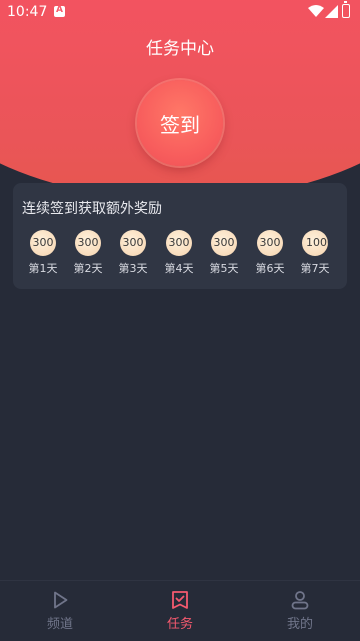 The height and width of the screenshot is (641, 360). I want to click on reward-day: 300 第2天, so click(88, 253).